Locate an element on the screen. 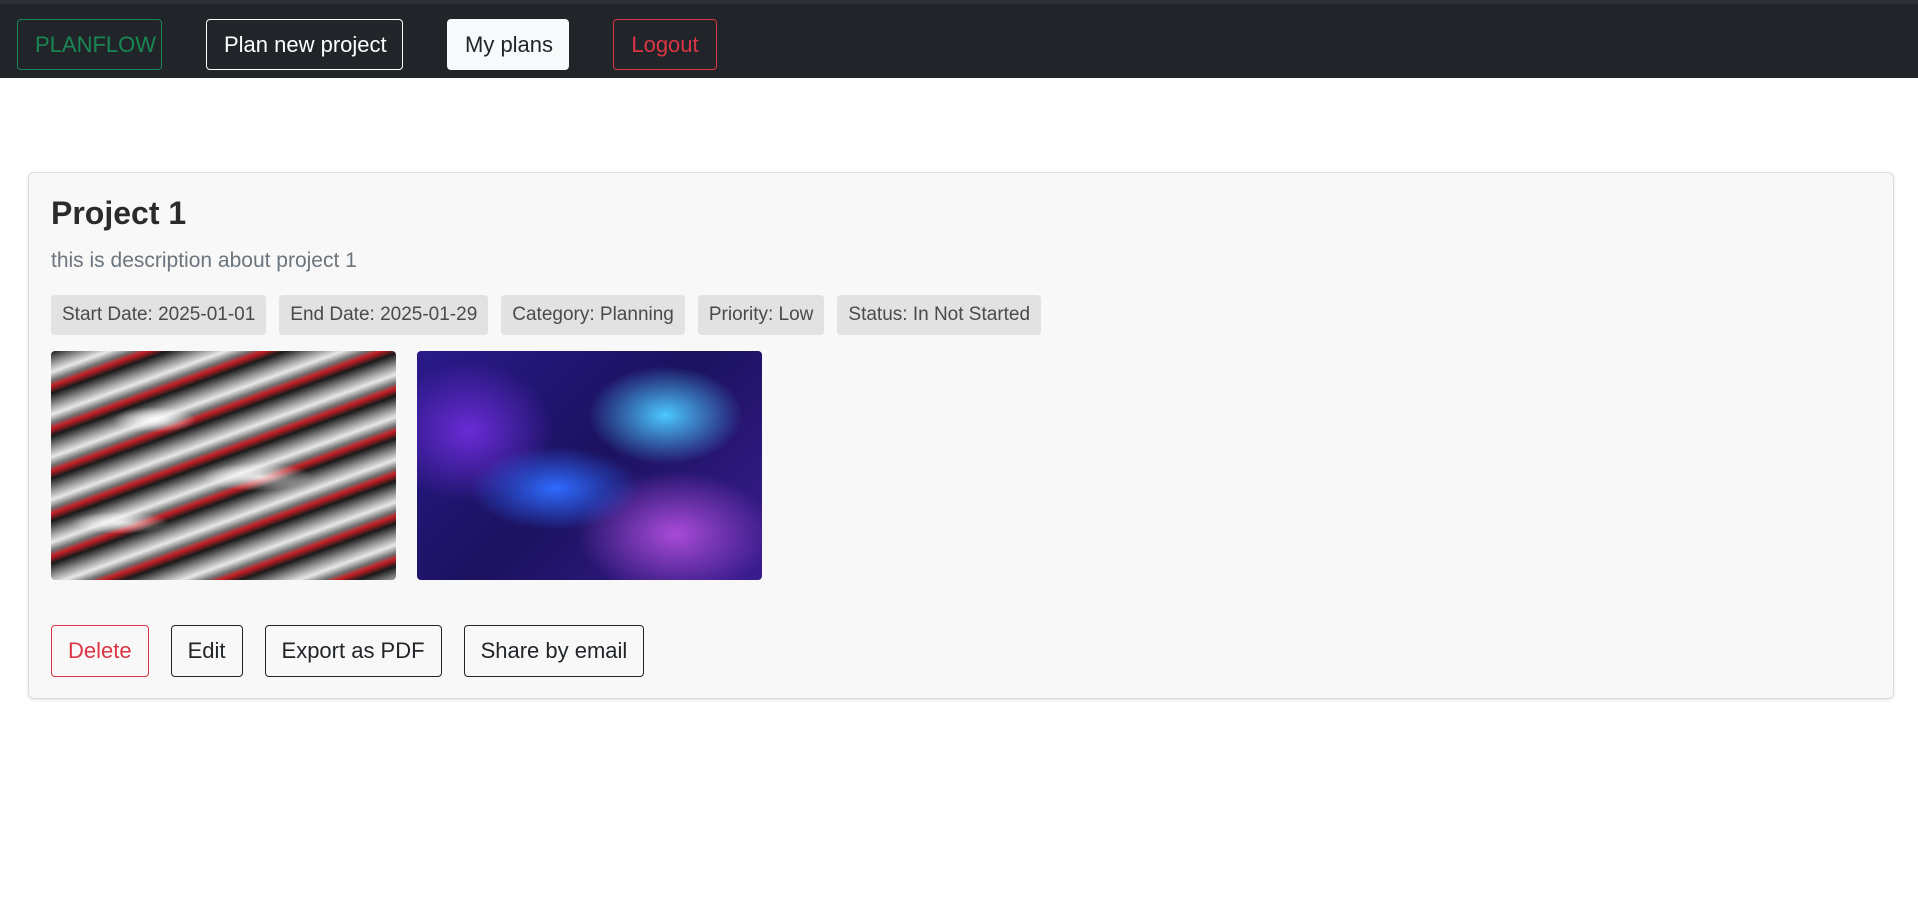 The image size is (1918, 911). priority-badge: Priority: Low is located at coordinates (761, 315).